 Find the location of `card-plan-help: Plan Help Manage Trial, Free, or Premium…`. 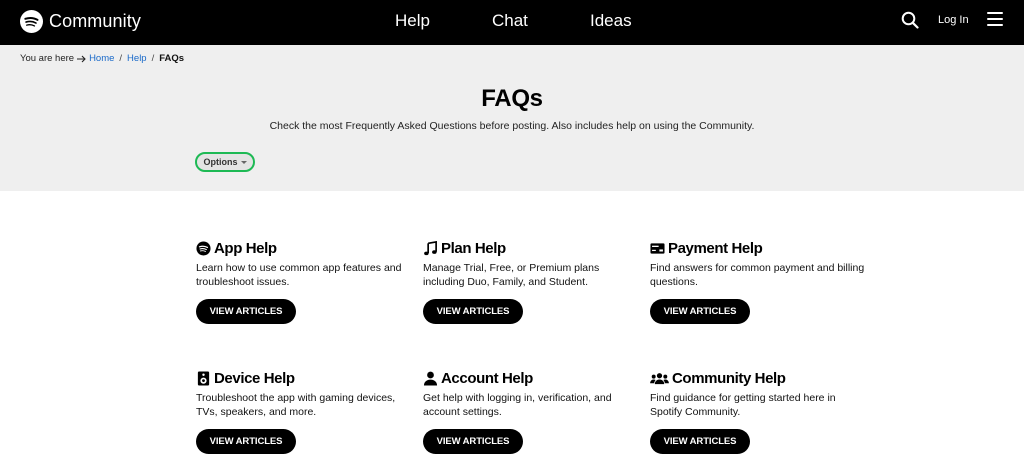

card-plan-help: Plan Help Manage Trial, Free, or Premium… is located at coordinates (530, 289).